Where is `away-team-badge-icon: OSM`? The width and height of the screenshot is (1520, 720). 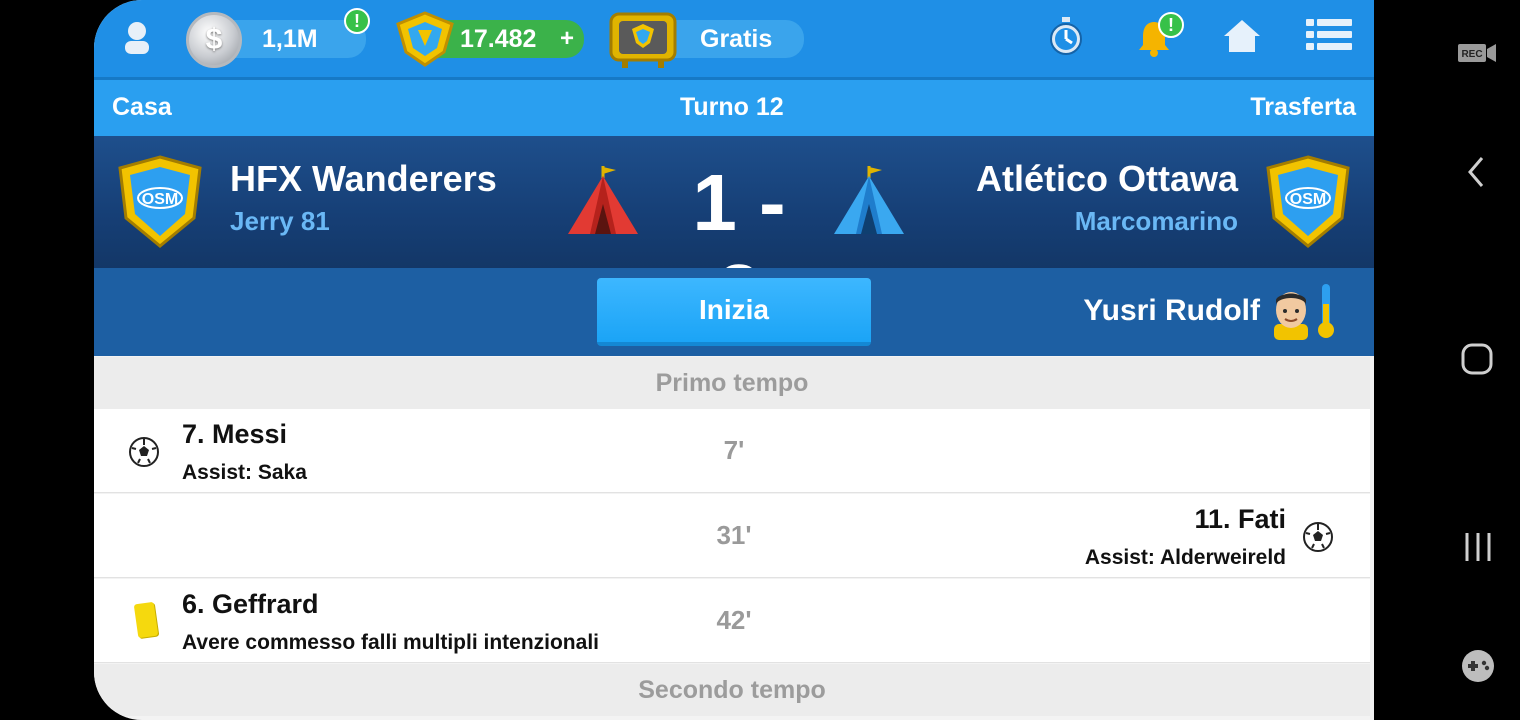
away-team-badge-icon: OSM is located at coordinates (1308, 202).